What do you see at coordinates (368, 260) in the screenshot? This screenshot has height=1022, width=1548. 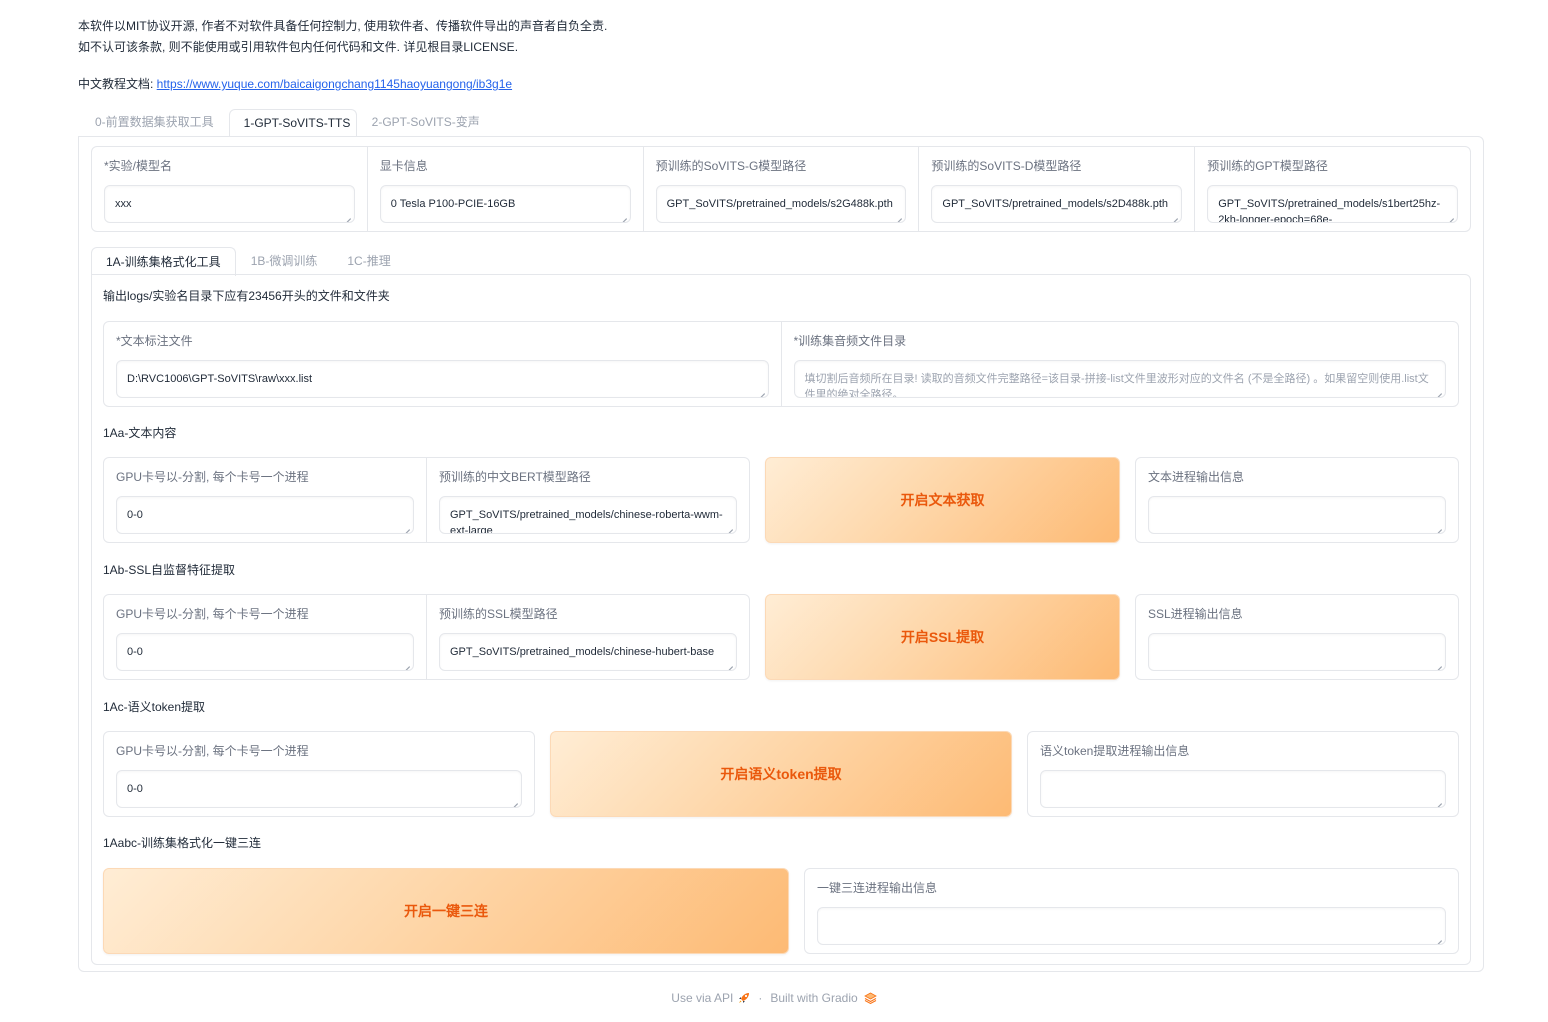 I see `tab-1c-inference: 1C-推理` at bounding box center [368, 260].